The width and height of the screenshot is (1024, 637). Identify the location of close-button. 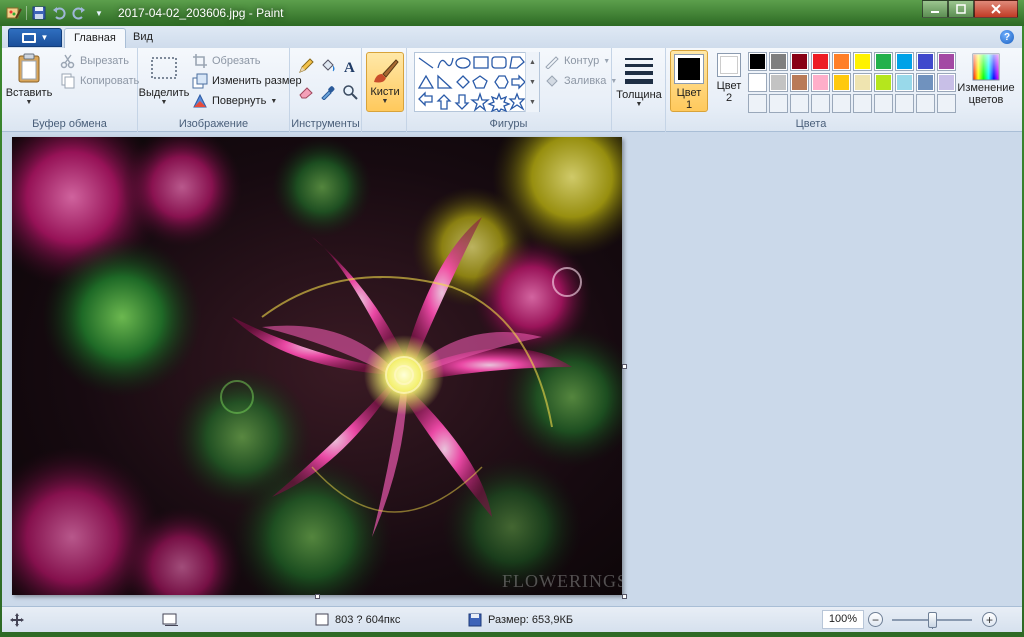
(996, 9).